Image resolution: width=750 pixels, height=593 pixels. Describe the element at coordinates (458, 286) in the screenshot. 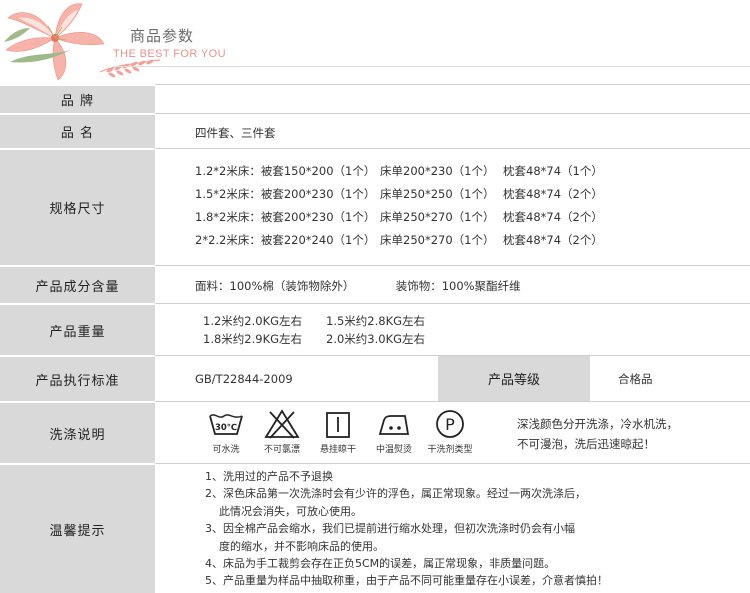

I see `composition-decor: 装饰物：100%聚酯纤维` at that location.